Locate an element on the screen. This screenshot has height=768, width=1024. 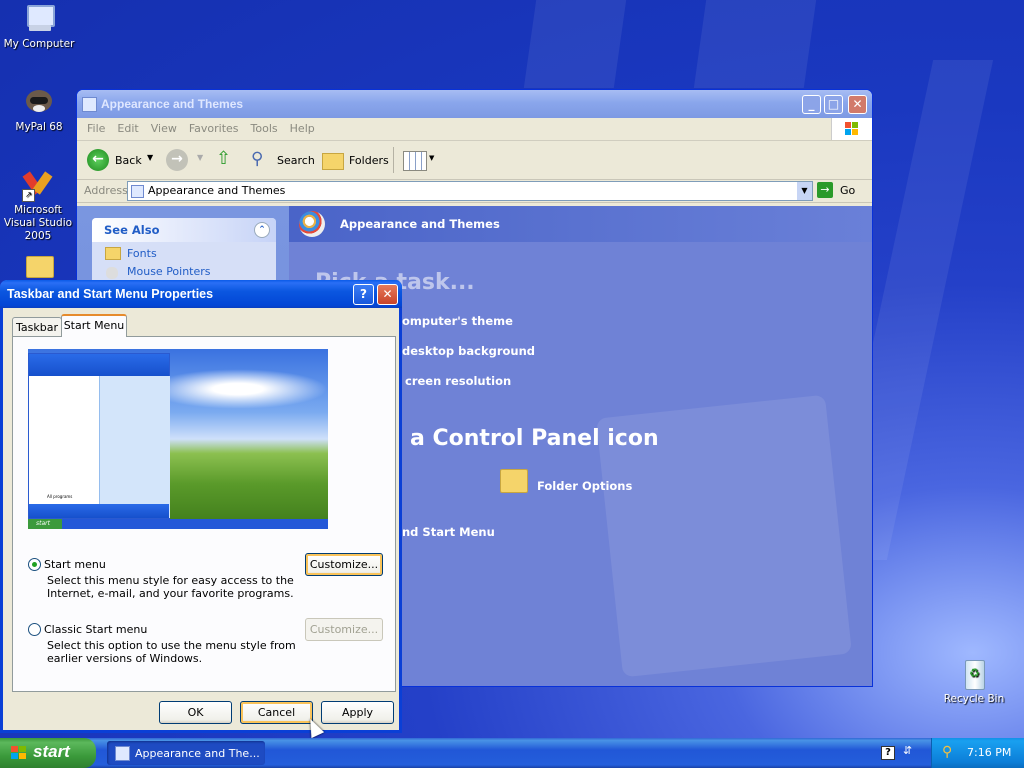
desktop-icon-recycle-bin: ♻ Recycle Bin is located at coordinates (974, 682).